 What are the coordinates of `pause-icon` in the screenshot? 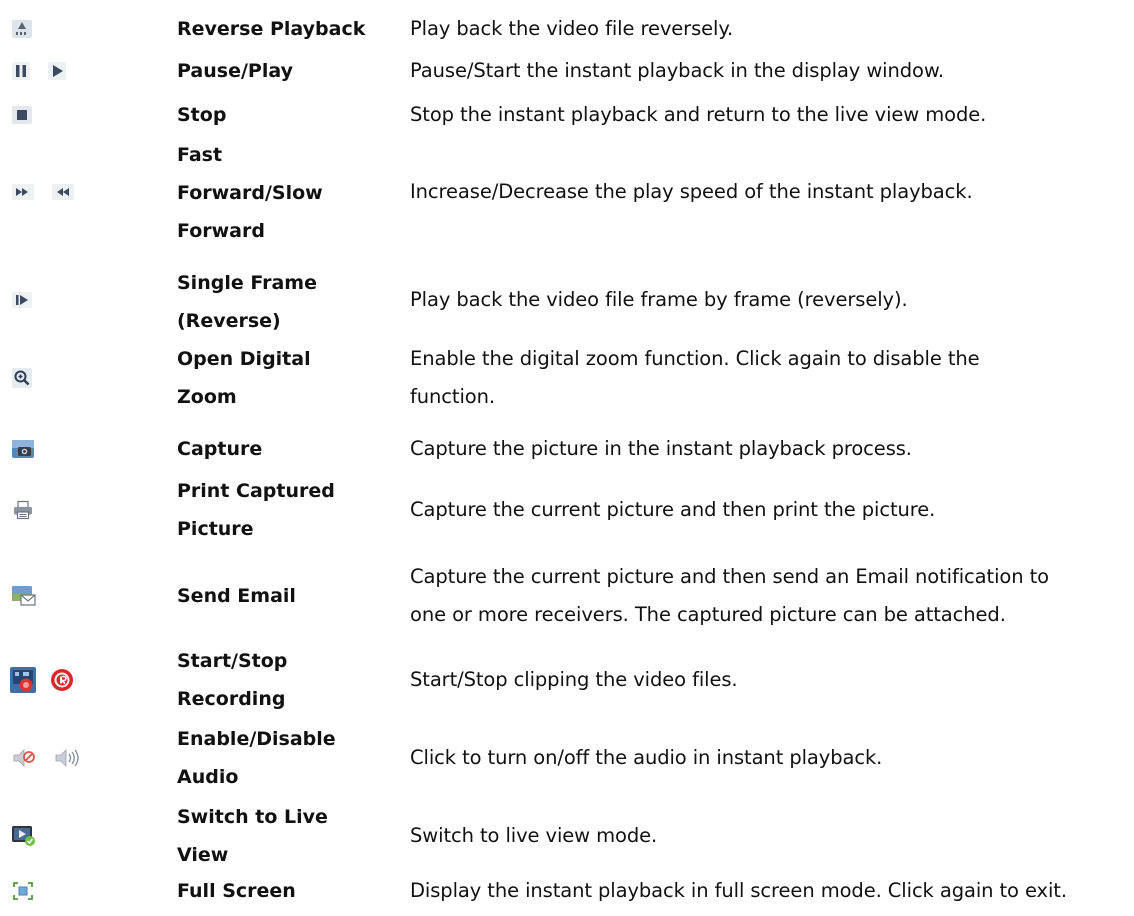 It's located at (21, 71).